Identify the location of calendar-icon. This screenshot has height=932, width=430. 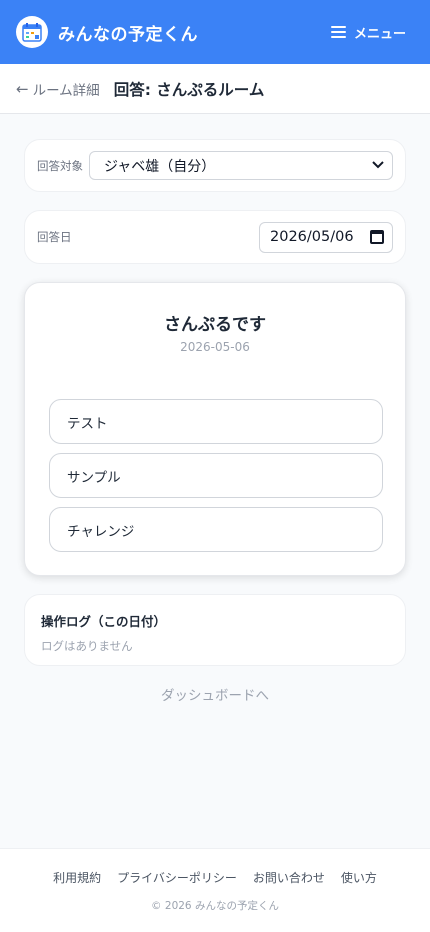
(377, 237).